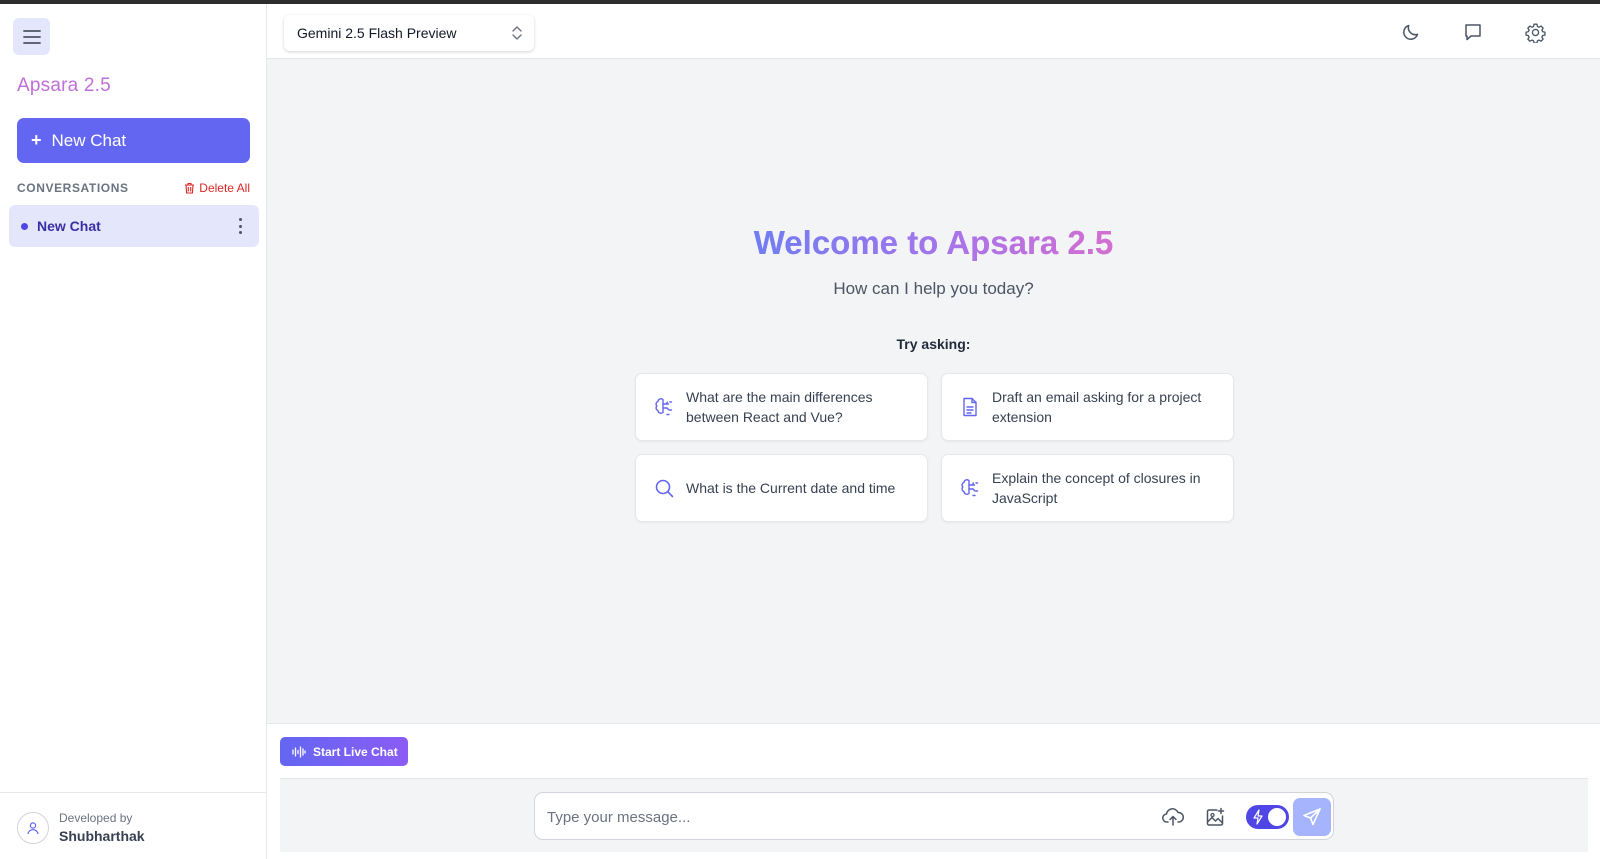 The width and height of the screenshot is (1600, 859). I want to click on try-asking-label: Try asking:, so click(933, 344).